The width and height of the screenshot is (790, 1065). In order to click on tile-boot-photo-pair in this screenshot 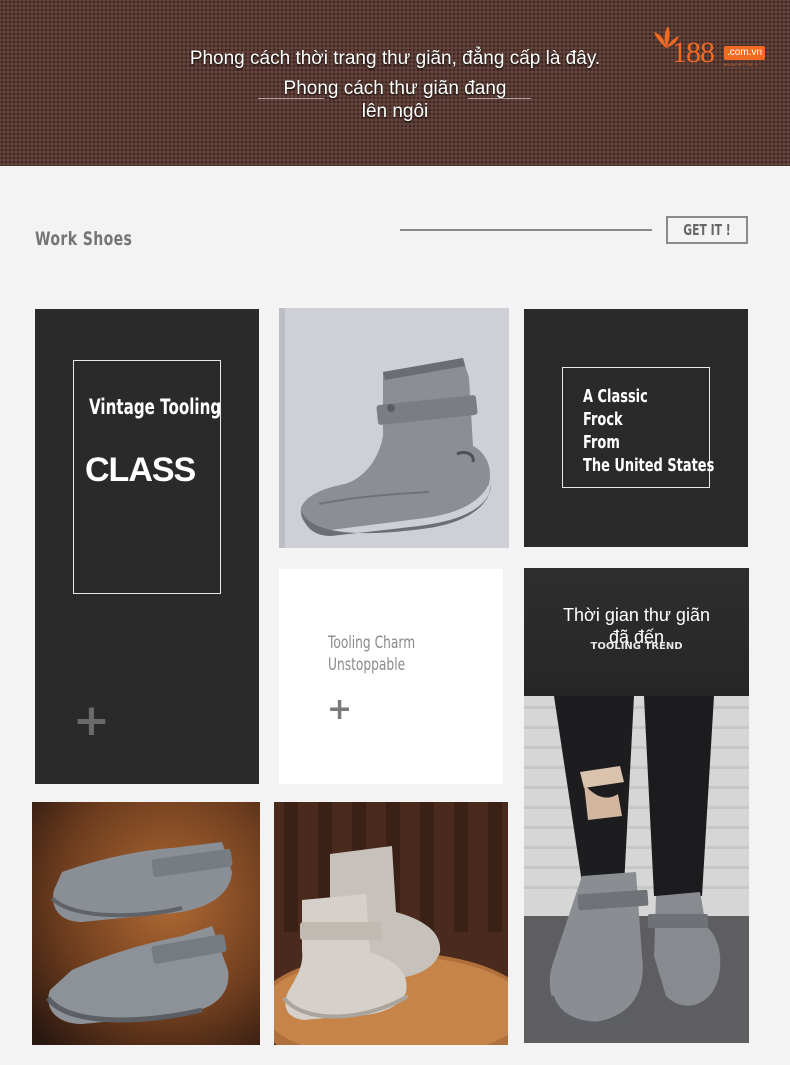, I will do `click(146, 923)`.